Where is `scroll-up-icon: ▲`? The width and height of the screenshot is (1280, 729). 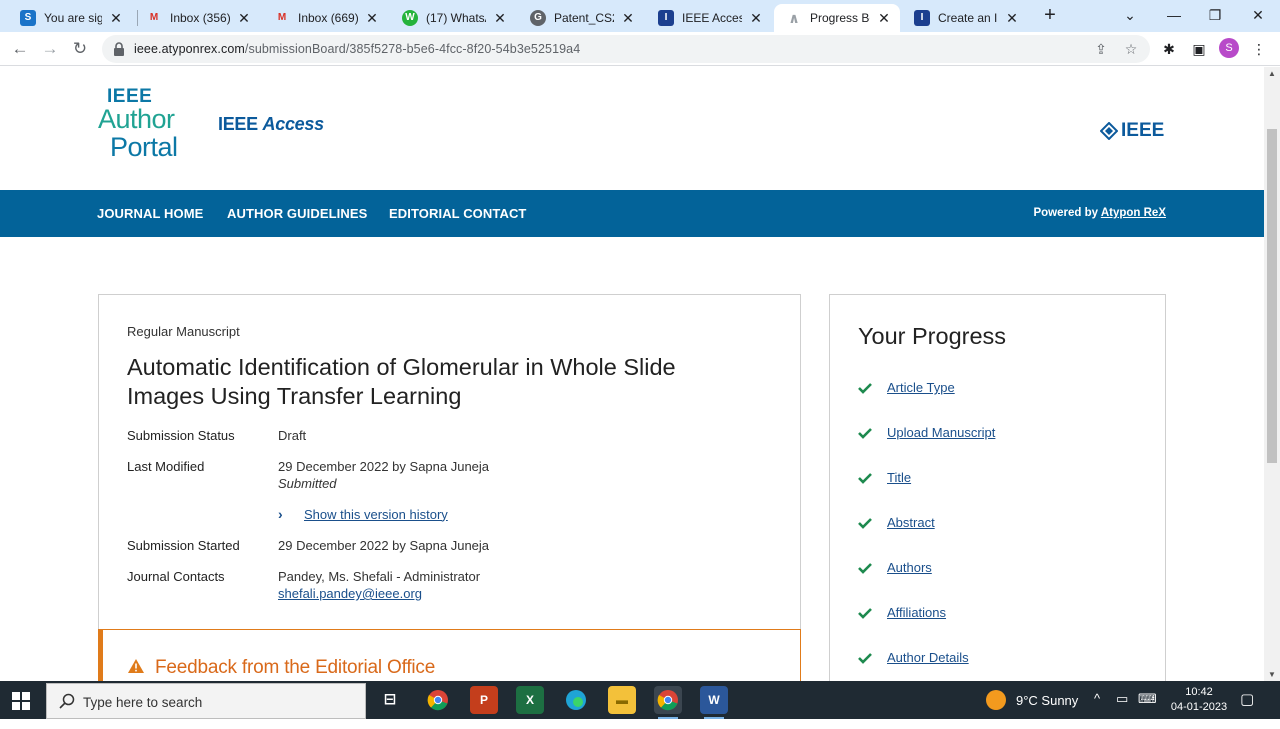
scroll-up-icon: ▲ is located at coordinates (1272, 73).